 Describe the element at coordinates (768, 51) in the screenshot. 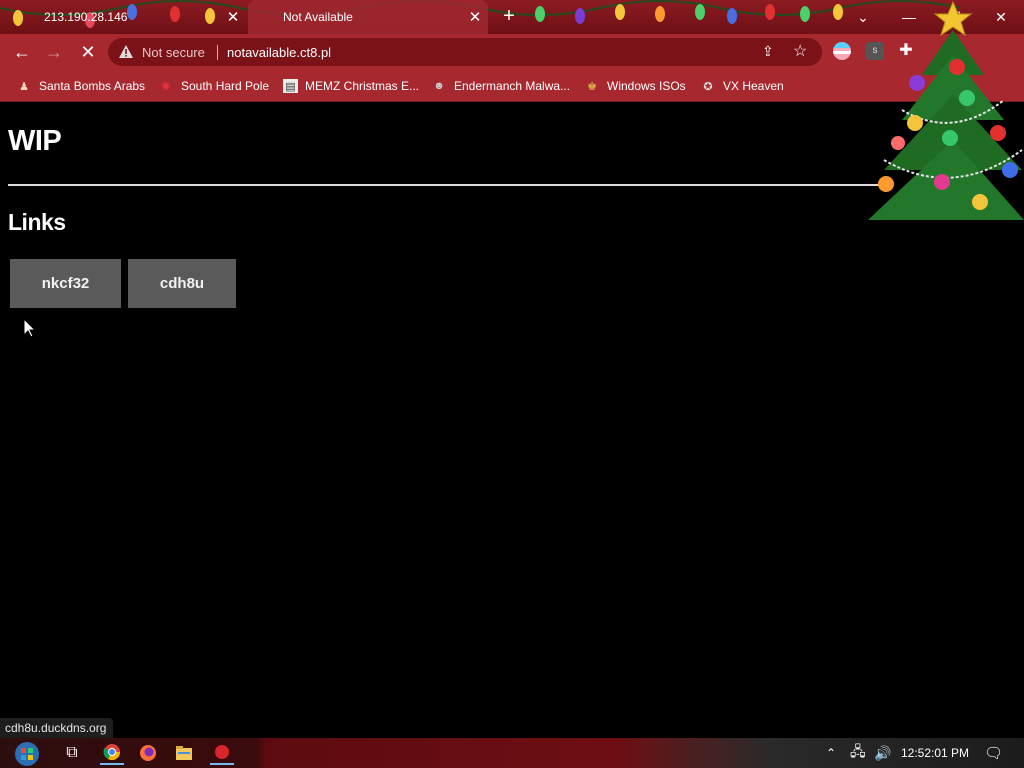

I see `share-icon: ⇪` at that location.